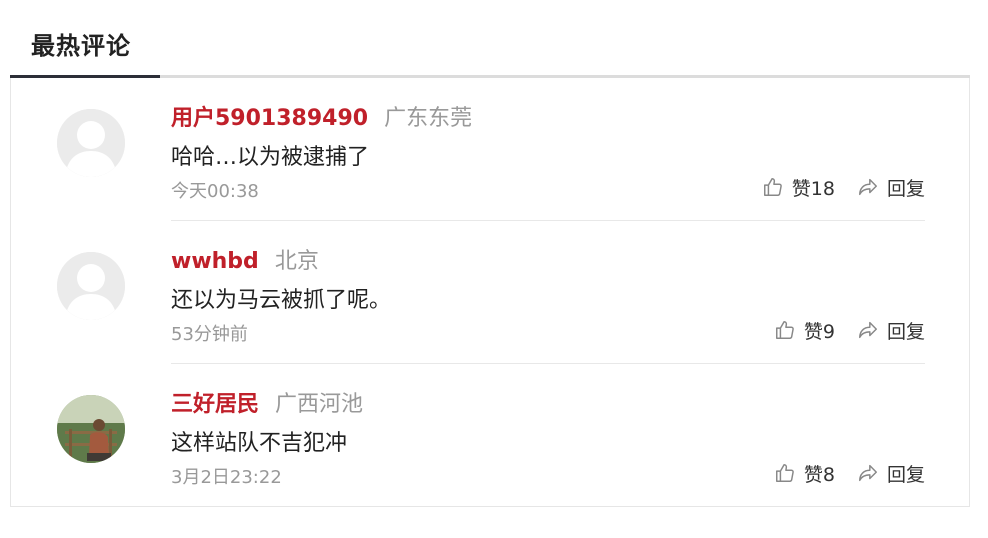  I want to click on comment-actions: 赞9 回复, so click(849, 330).